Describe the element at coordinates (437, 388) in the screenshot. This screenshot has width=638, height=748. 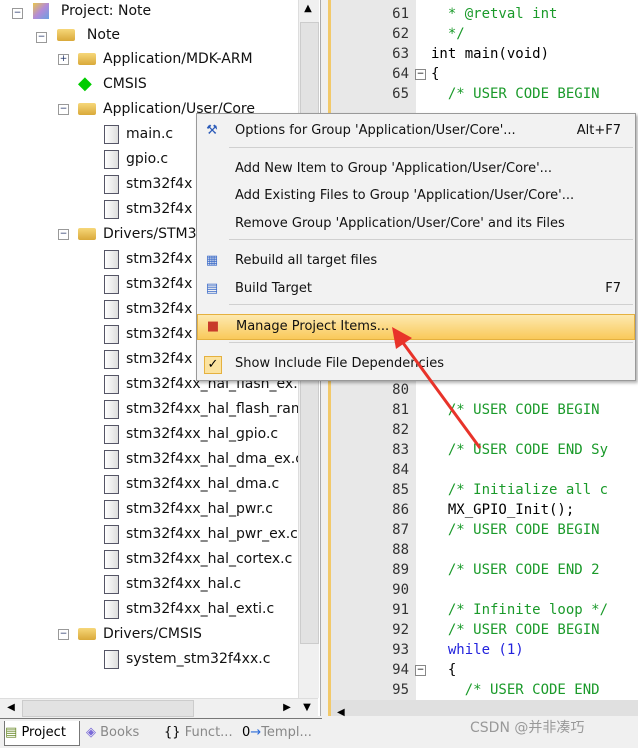
I see `annotation-arrow` at that location.